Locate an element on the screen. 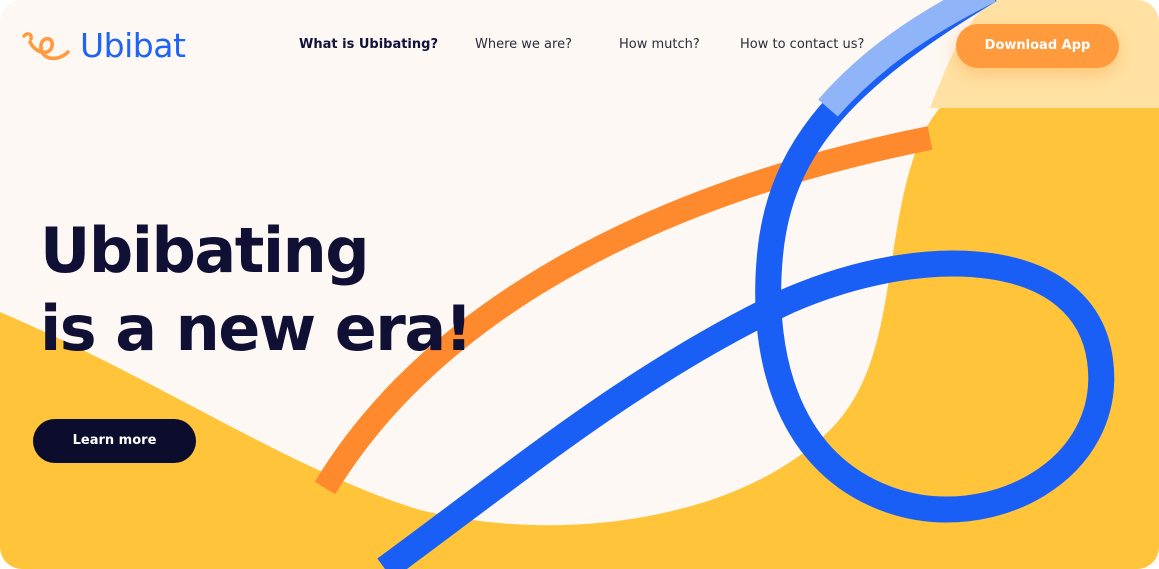 This screenshot has height=569, width=1159. hero-heading-line-2: is a new era! is located at coordinates (256, 328).